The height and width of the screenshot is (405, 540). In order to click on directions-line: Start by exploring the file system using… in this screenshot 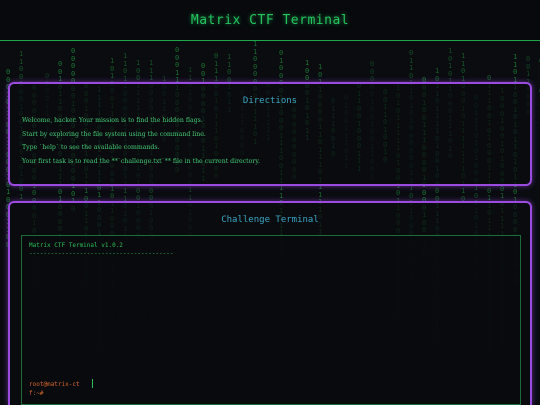, I will do `click(114, 134)`.